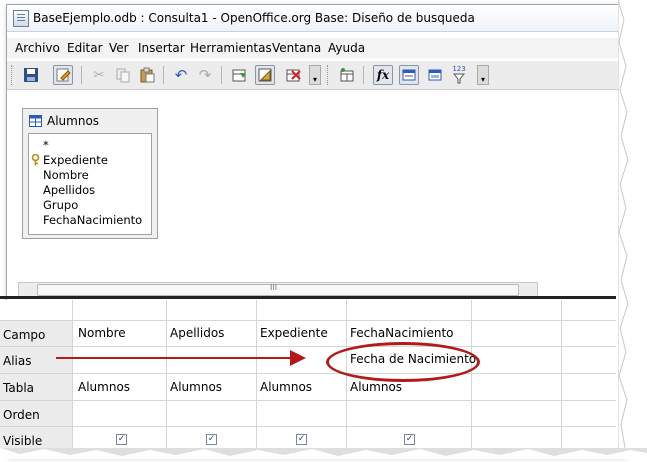 The height and width of the screenshot is (462, 647). I want to click on distinct-values-label: 123, so click(459, 69).